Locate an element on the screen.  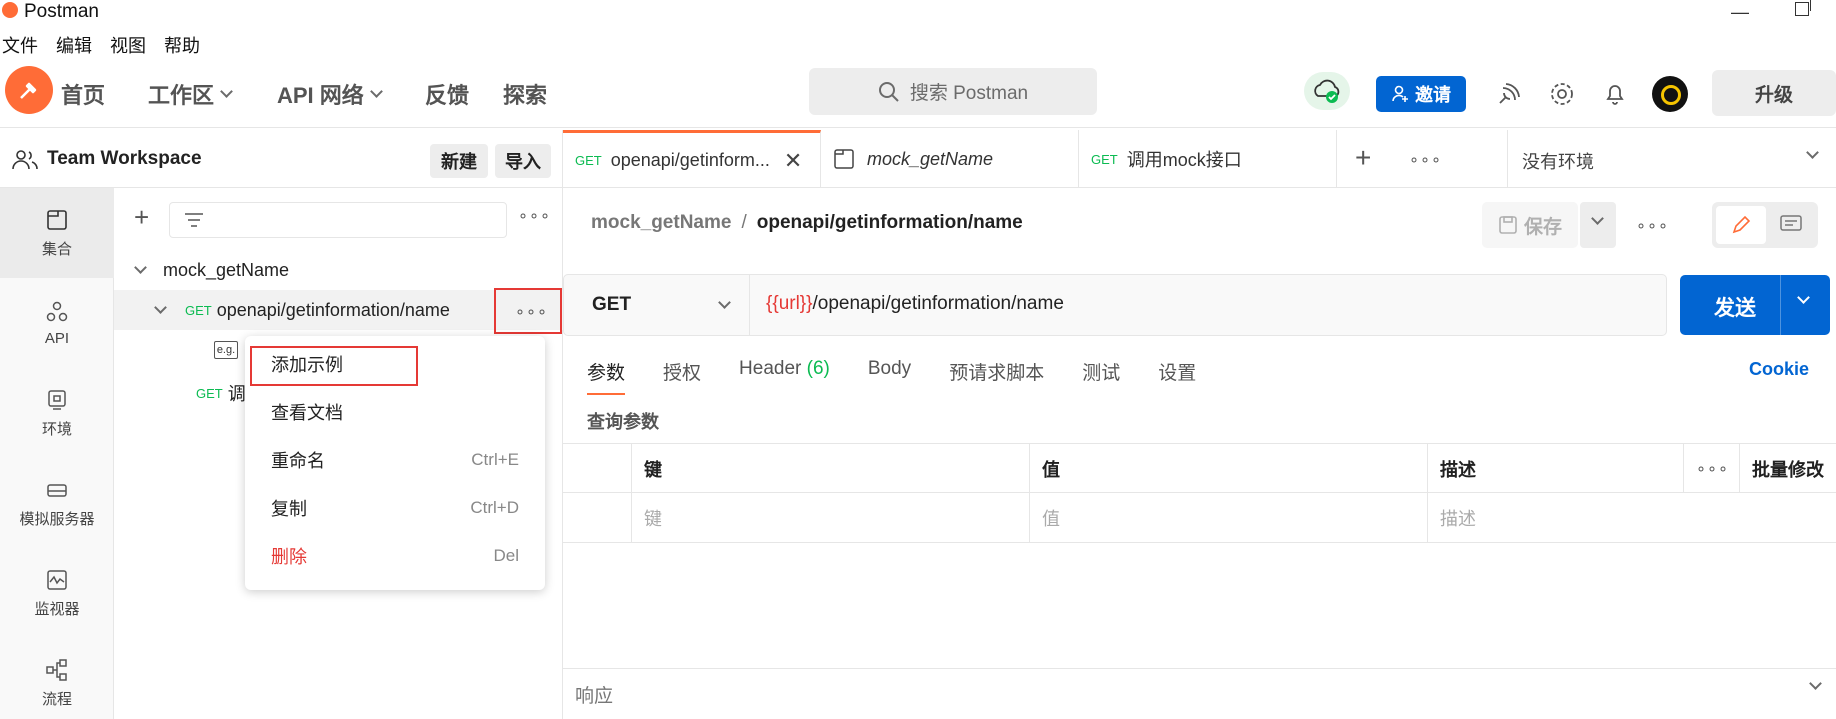
menu-edit: 编辑 is located at coordinates (74, 44).